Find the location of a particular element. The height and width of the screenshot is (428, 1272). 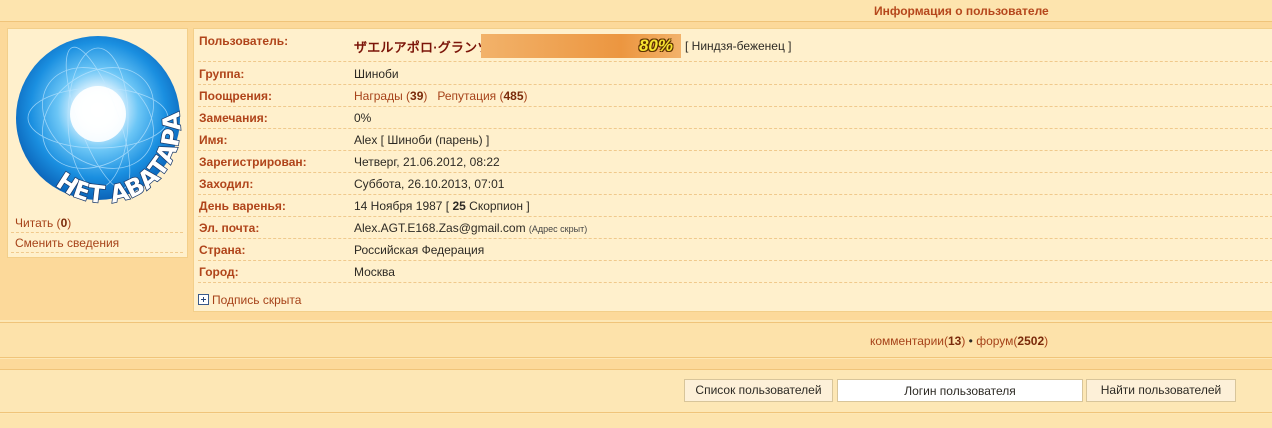

reputation-link: Репутация (485) is located at coordinates (482, 96).